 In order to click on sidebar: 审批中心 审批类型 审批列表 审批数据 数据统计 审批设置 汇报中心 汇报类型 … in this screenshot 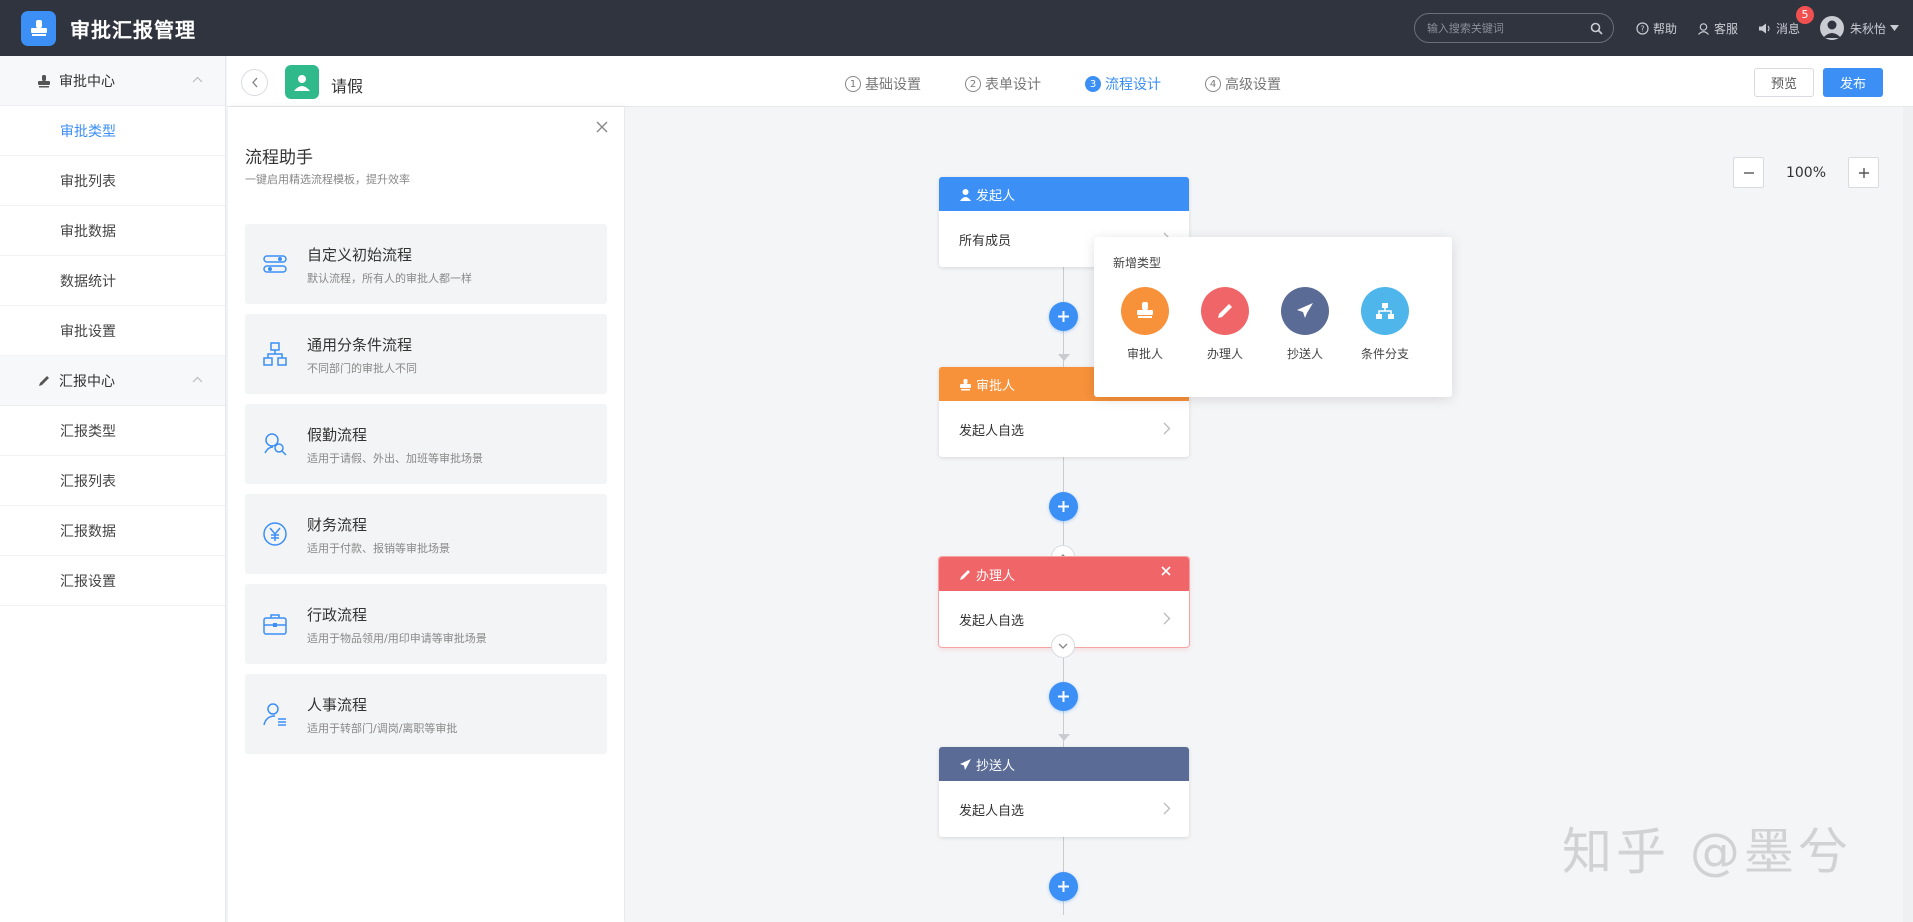, I will do `click(113, 489)`.